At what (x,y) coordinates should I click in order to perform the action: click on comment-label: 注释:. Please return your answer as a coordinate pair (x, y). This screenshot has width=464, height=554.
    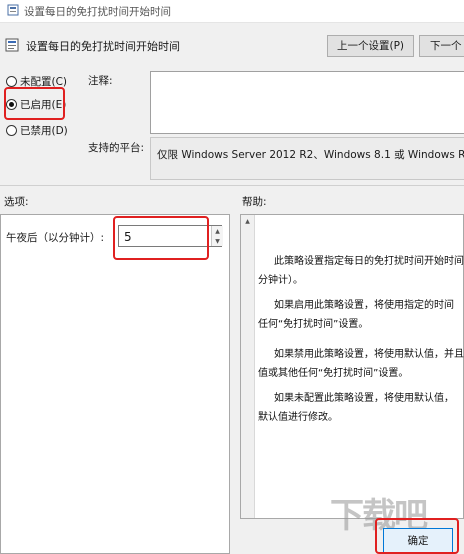
    Looking at the image, I should click on (100, 81).